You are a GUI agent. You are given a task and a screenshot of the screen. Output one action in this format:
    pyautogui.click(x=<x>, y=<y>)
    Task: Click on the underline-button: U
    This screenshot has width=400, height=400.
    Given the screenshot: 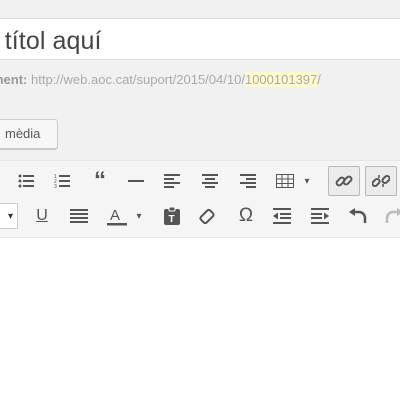 What is the action you would take?
    pyautogui.click(x=42, y=216)
    